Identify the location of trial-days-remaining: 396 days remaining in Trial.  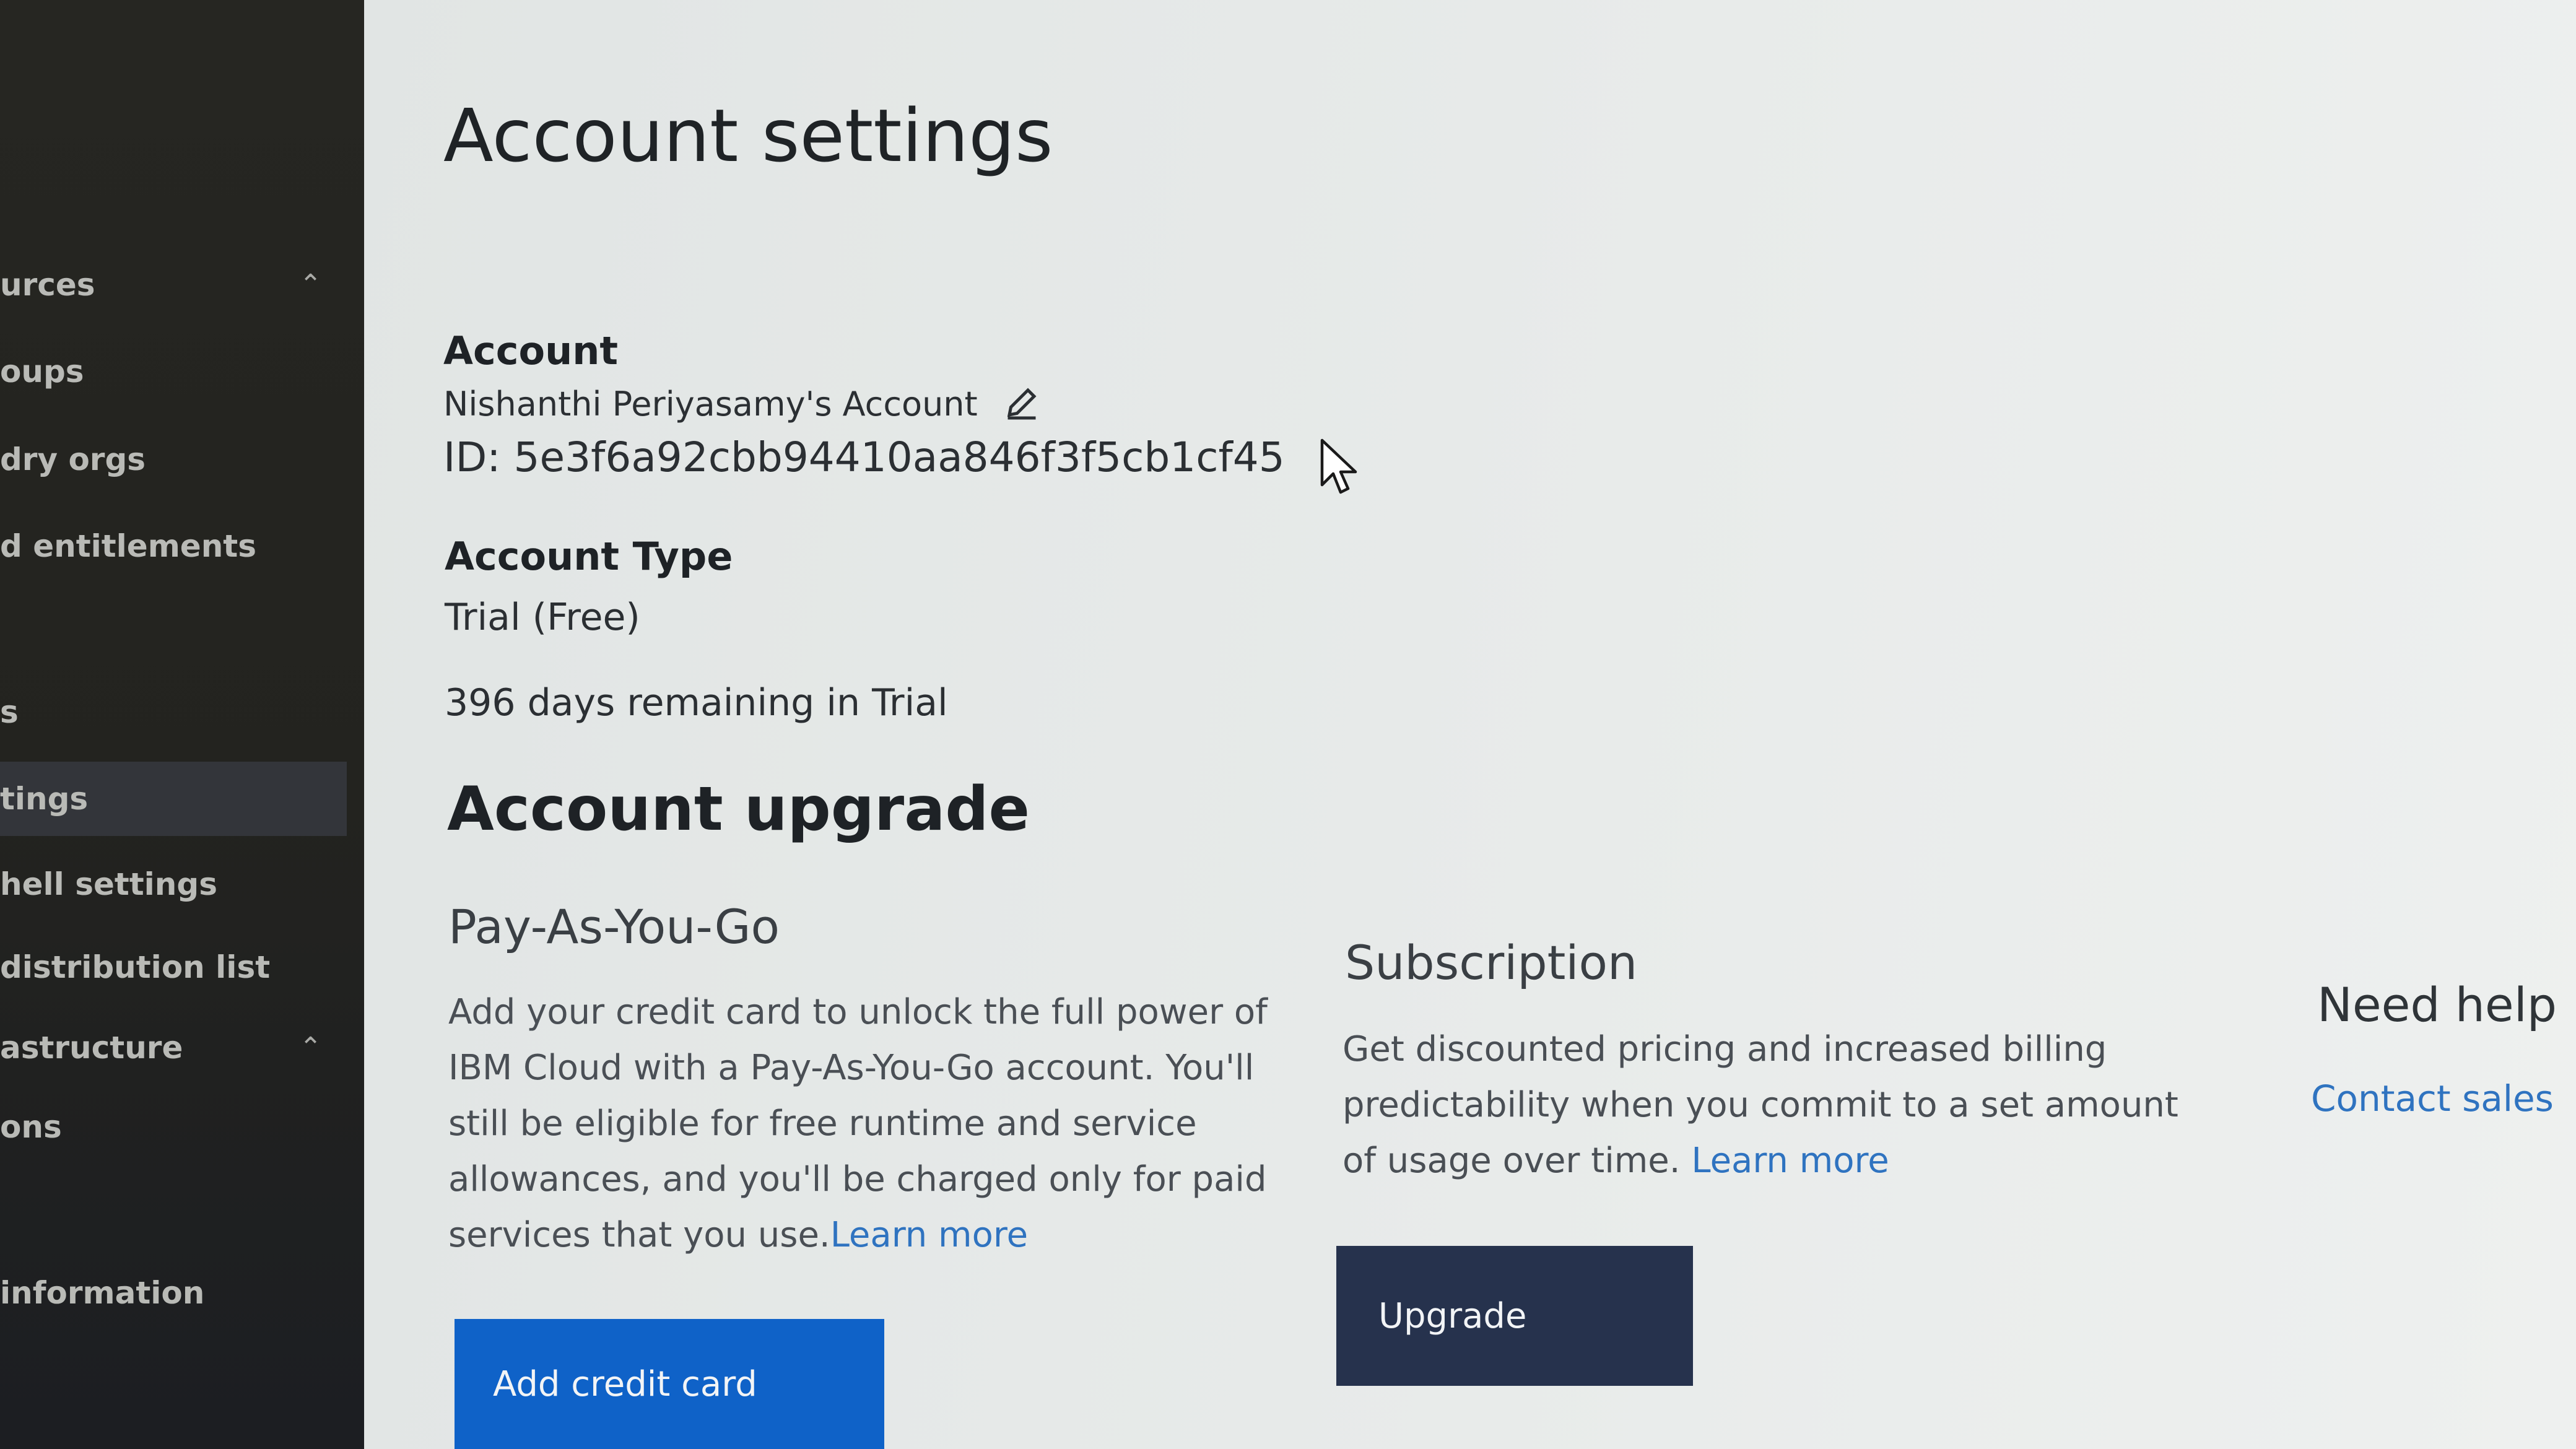
(697, 703).